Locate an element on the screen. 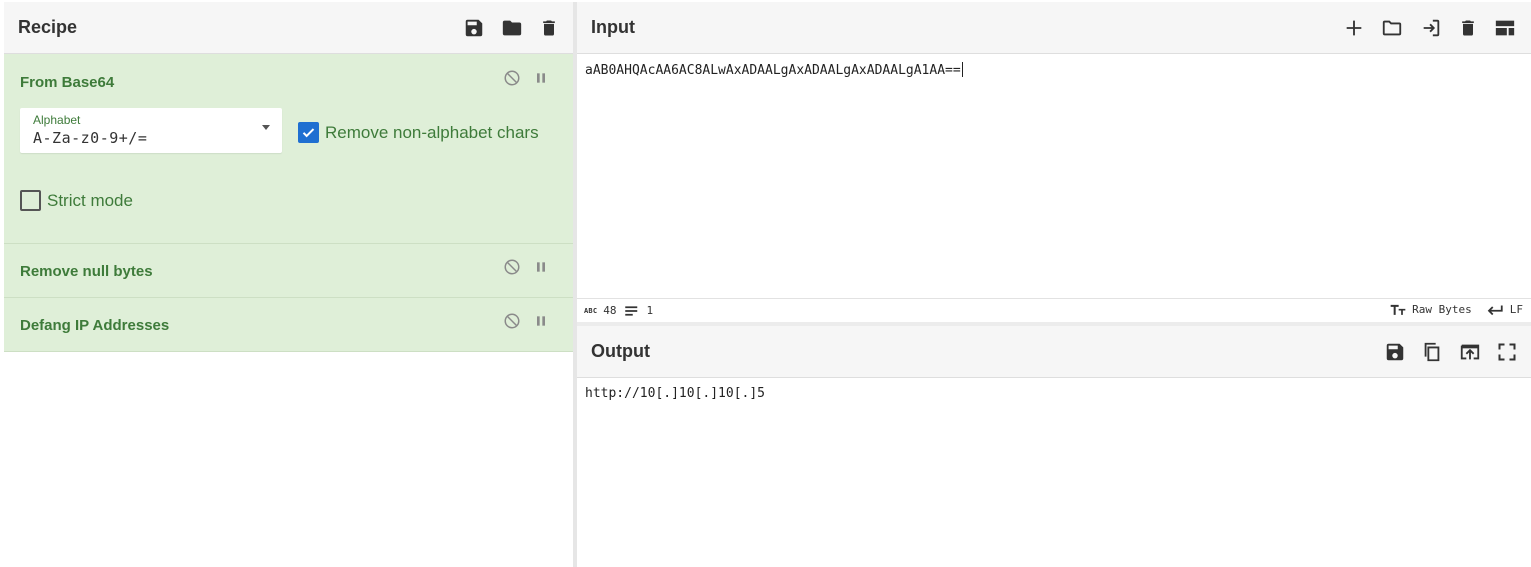  chevron-down-icon is located at coordinates (266, 127).